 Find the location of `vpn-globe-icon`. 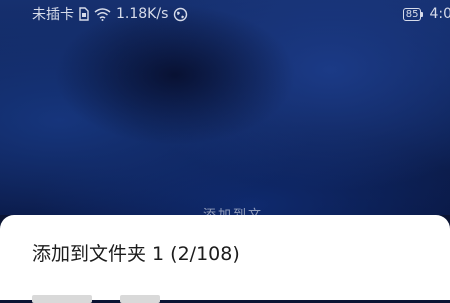

vpn-globe-icon is located at coordinates (180, 14).